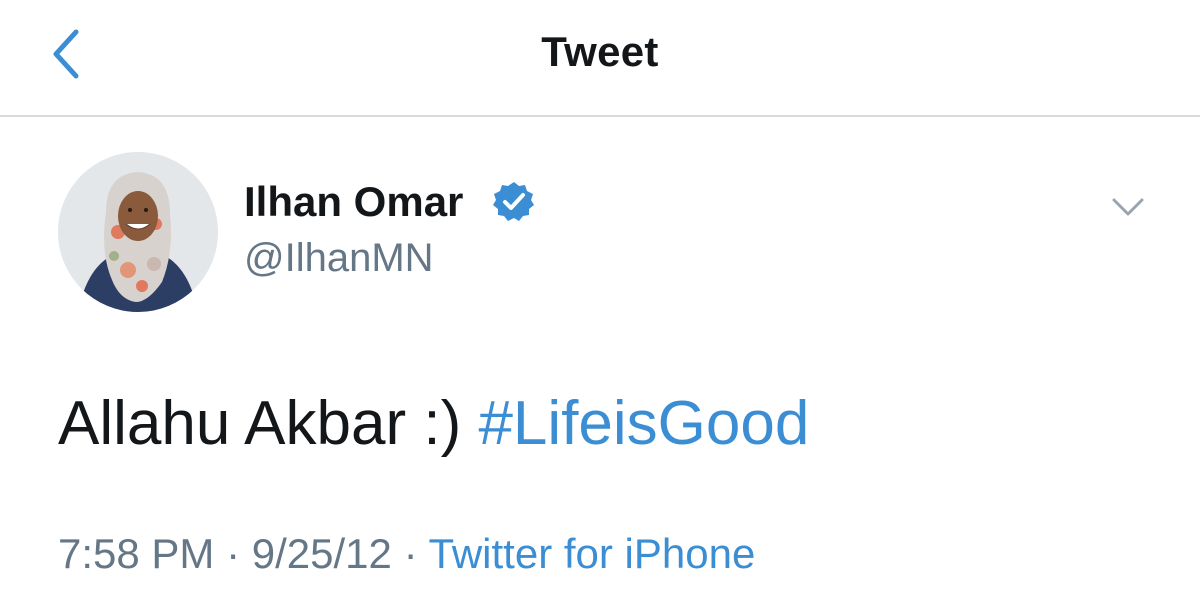  I want to click on tweet-source-link: Twitter for iPhone, so click(592, 553).